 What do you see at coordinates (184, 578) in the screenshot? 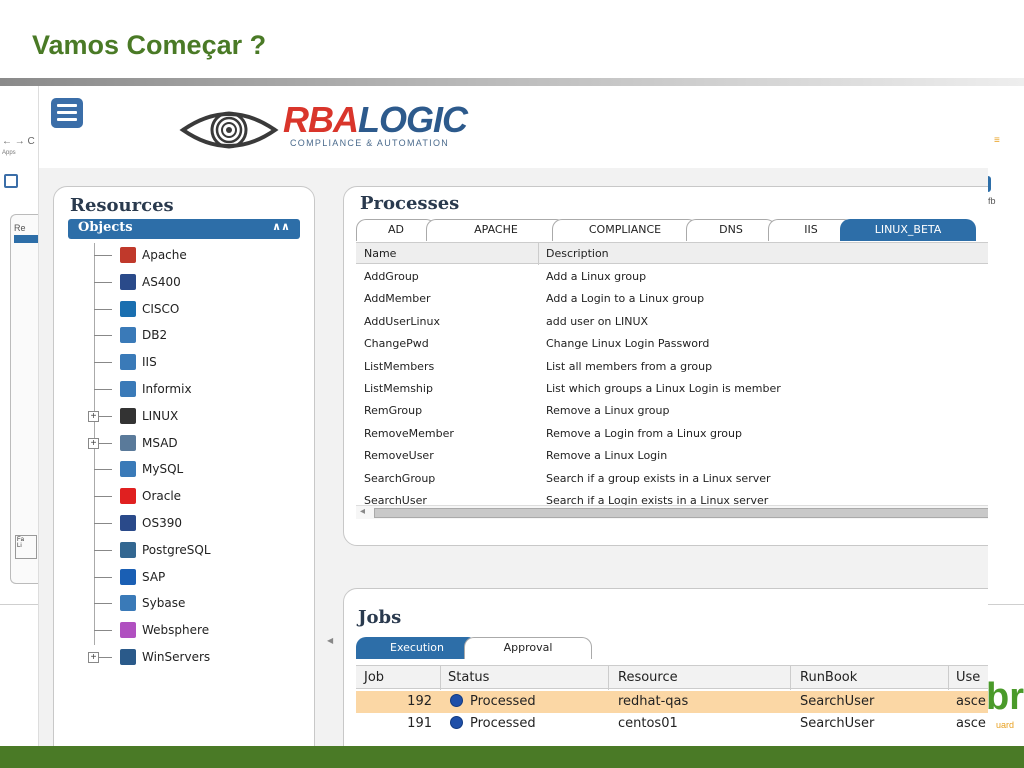
I see `tree-item: SAP` at bounding box center [184, 578].